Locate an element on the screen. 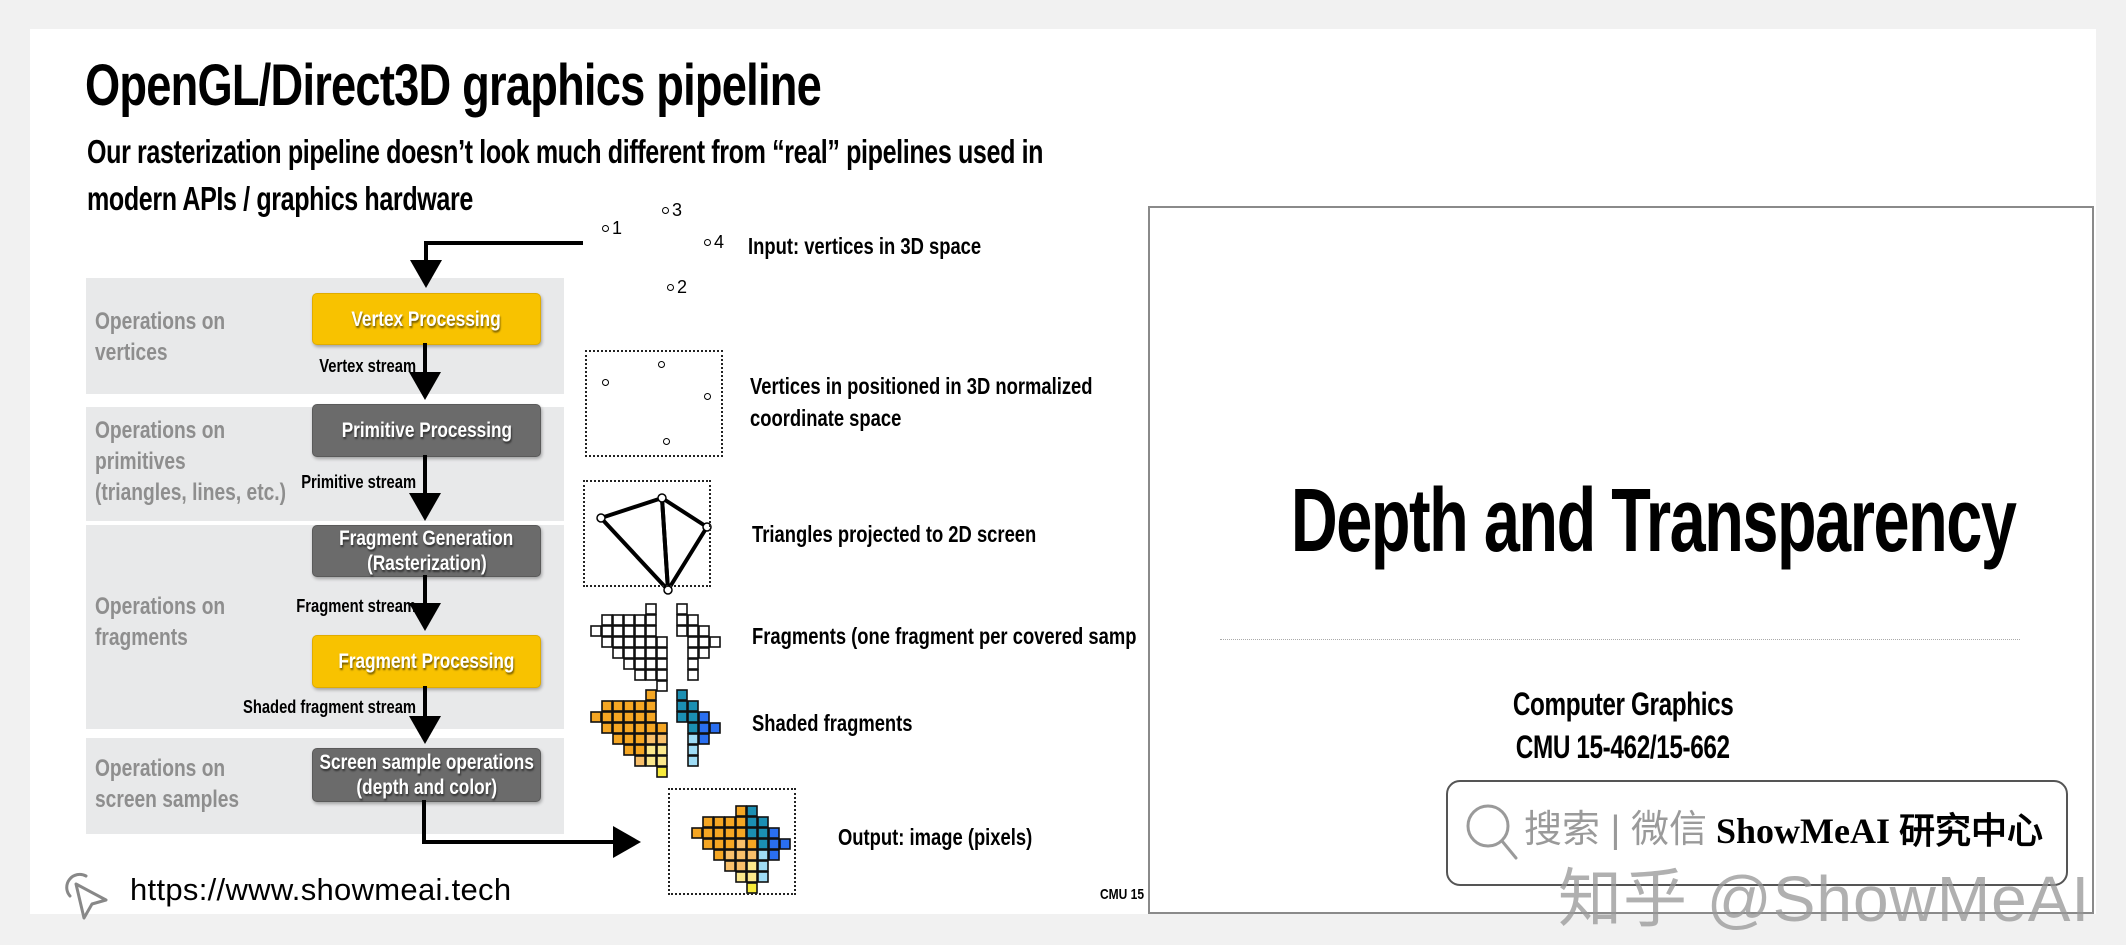 Image resolution: width=2126 pixels, height=945 pixels. desc-fragments: Fragments (one fragment per covered samp is located at coordinates (944, 636).